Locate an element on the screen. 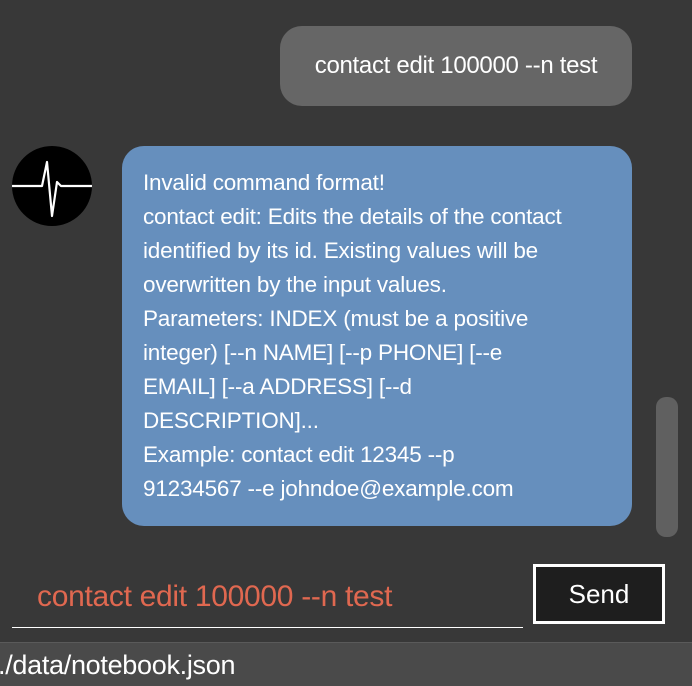 The image size is (692, 686). user-message-bubble: contact edit 100000 --n test is located at coordinates (456, 66).